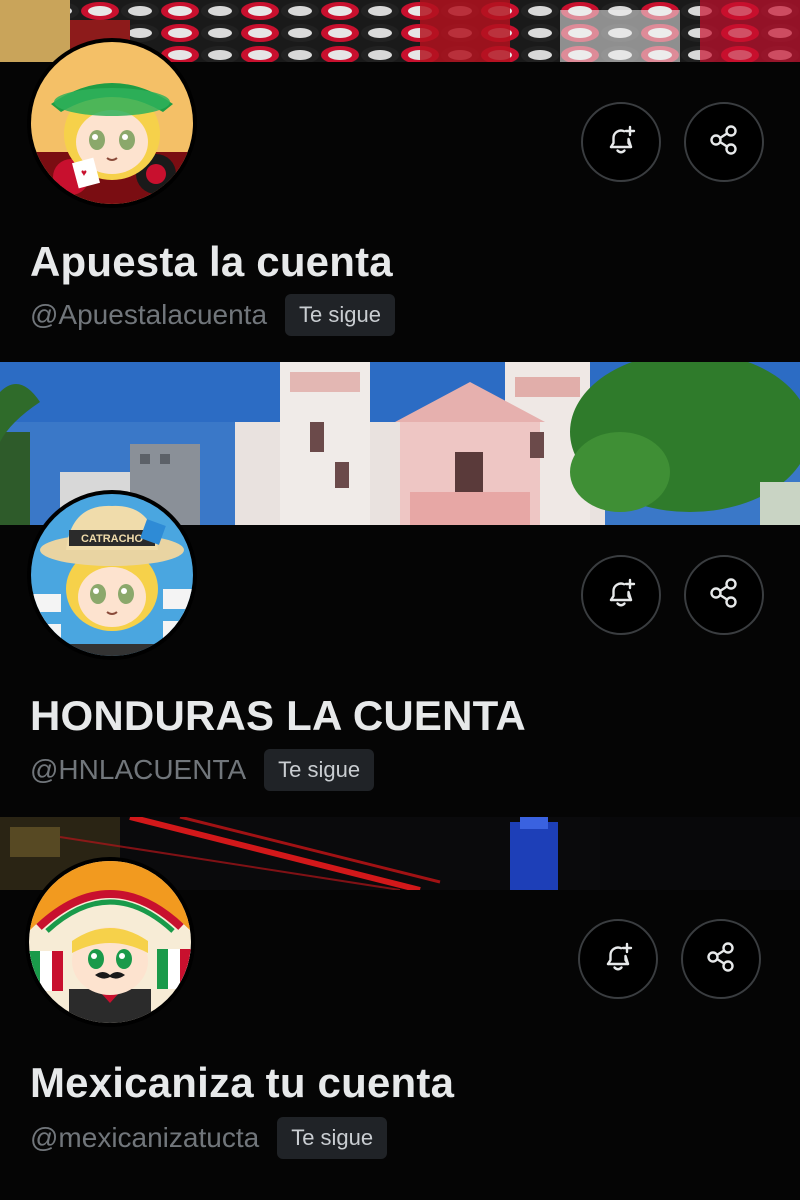 The height and width of the screenshot is (1200, 800). What do you see at coordinates (242, 1082) in the screenshot?
I see `display-name: Mexicaniza tu cuenta` at bounding box center [242, 1082].